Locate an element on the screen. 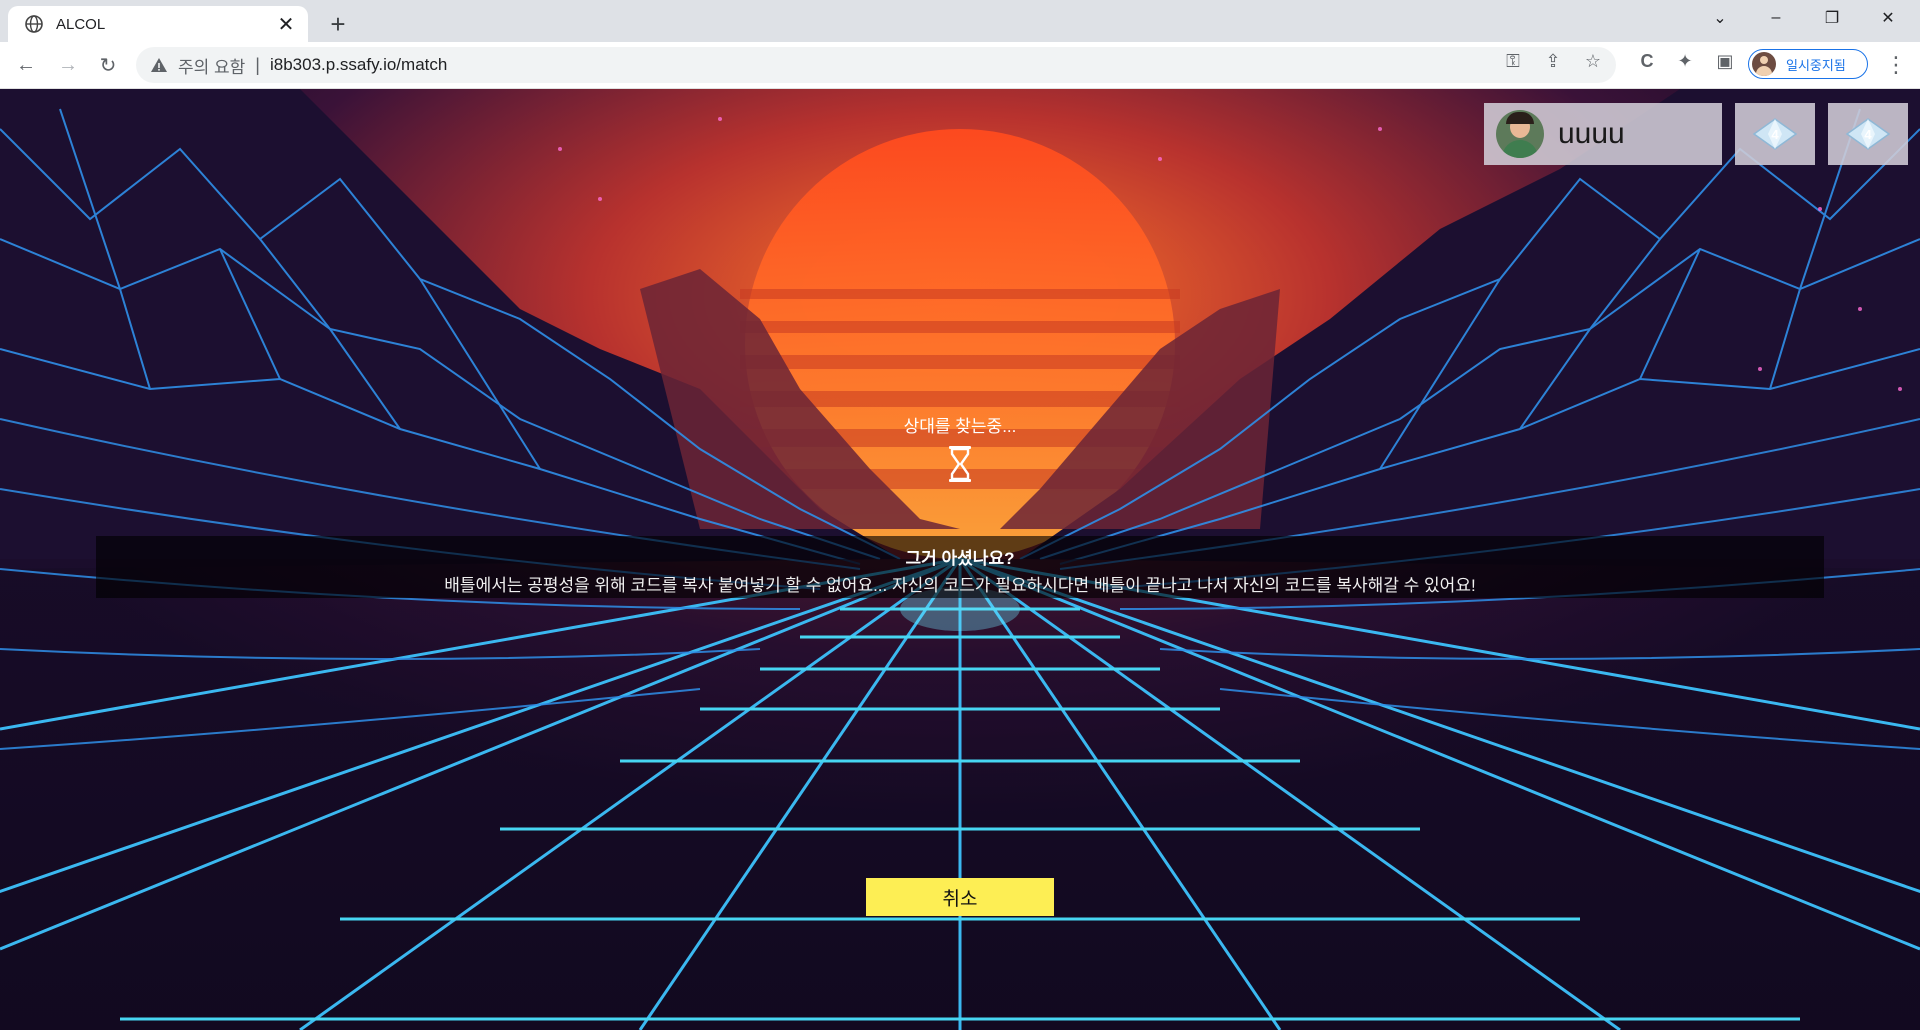  new-tab-icon: + is located at coordinates (338, 24).